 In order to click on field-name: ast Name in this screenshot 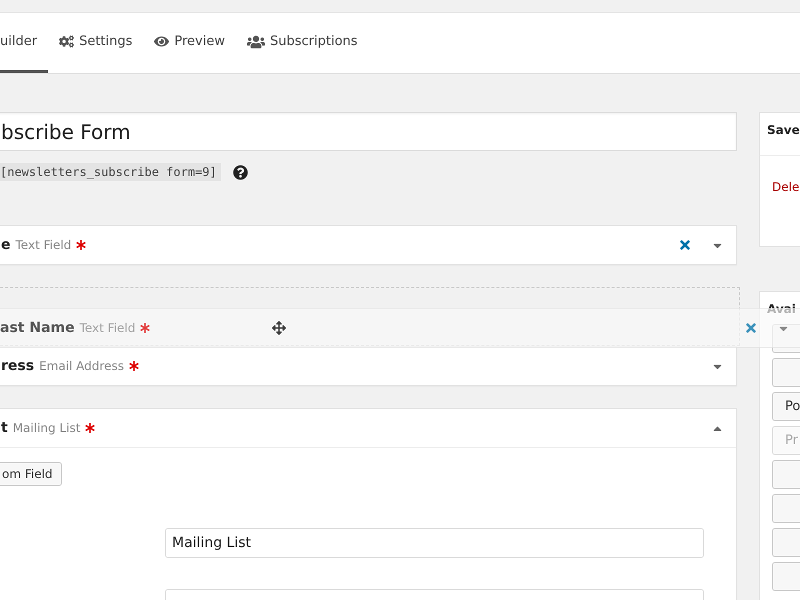, I will do `click(37, 328)`.